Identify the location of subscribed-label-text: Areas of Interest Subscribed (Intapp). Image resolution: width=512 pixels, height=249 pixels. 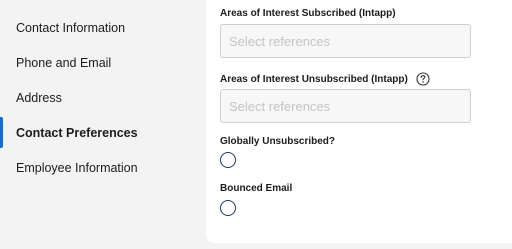
(308, 13).